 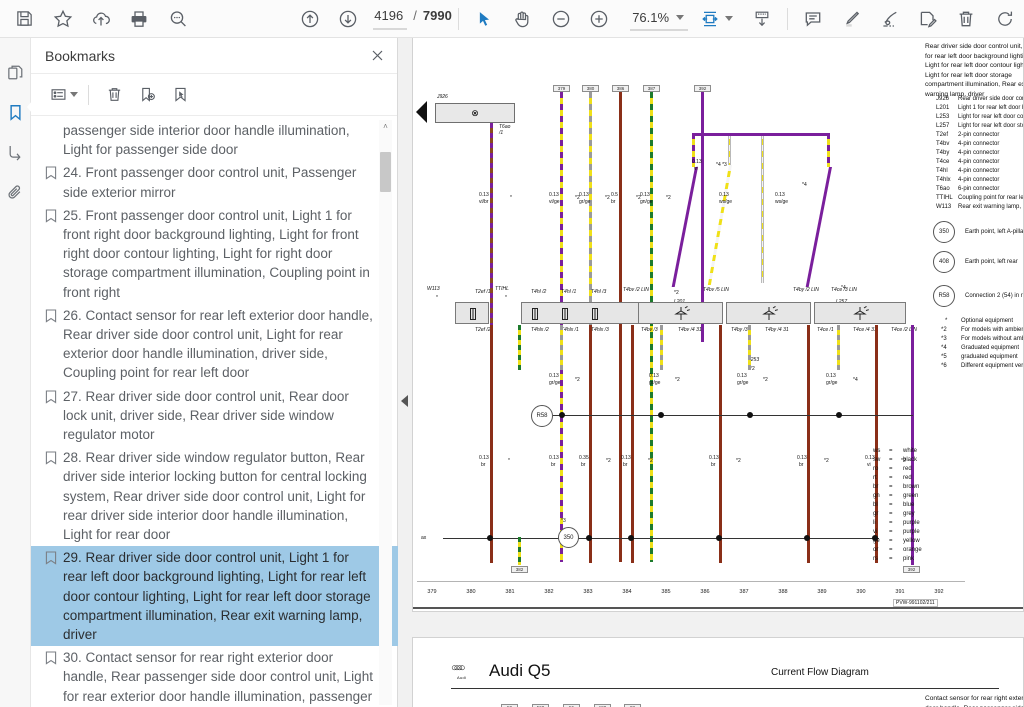 I want to click on bot-wire-note-1: *, so click(x=509, y=461).